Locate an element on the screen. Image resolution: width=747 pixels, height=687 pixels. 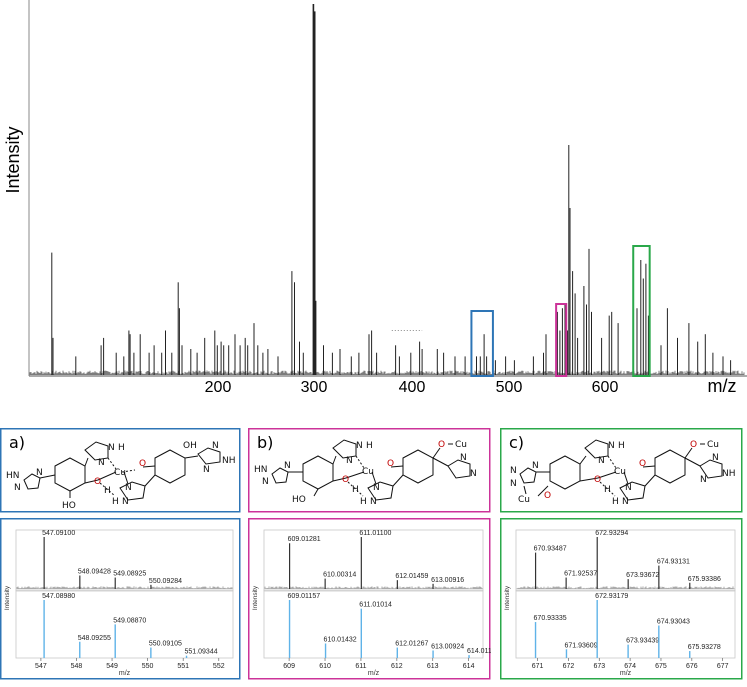
experimental-peak-label-2: 549.08925 is located at coordinates (129, 574).